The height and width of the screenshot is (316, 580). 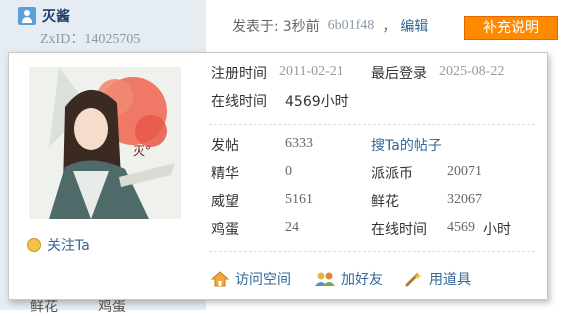 I want to click on avatar-watermark: 灭°, so click(x=142, y=151).